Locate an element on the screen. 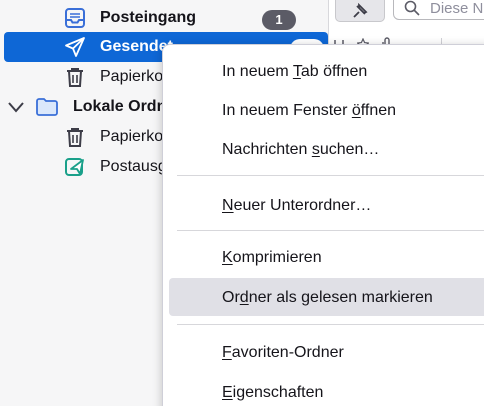 This screenshot has width=484, height=406. search-placeholder: Diese N is located at coordinates (457, 8).